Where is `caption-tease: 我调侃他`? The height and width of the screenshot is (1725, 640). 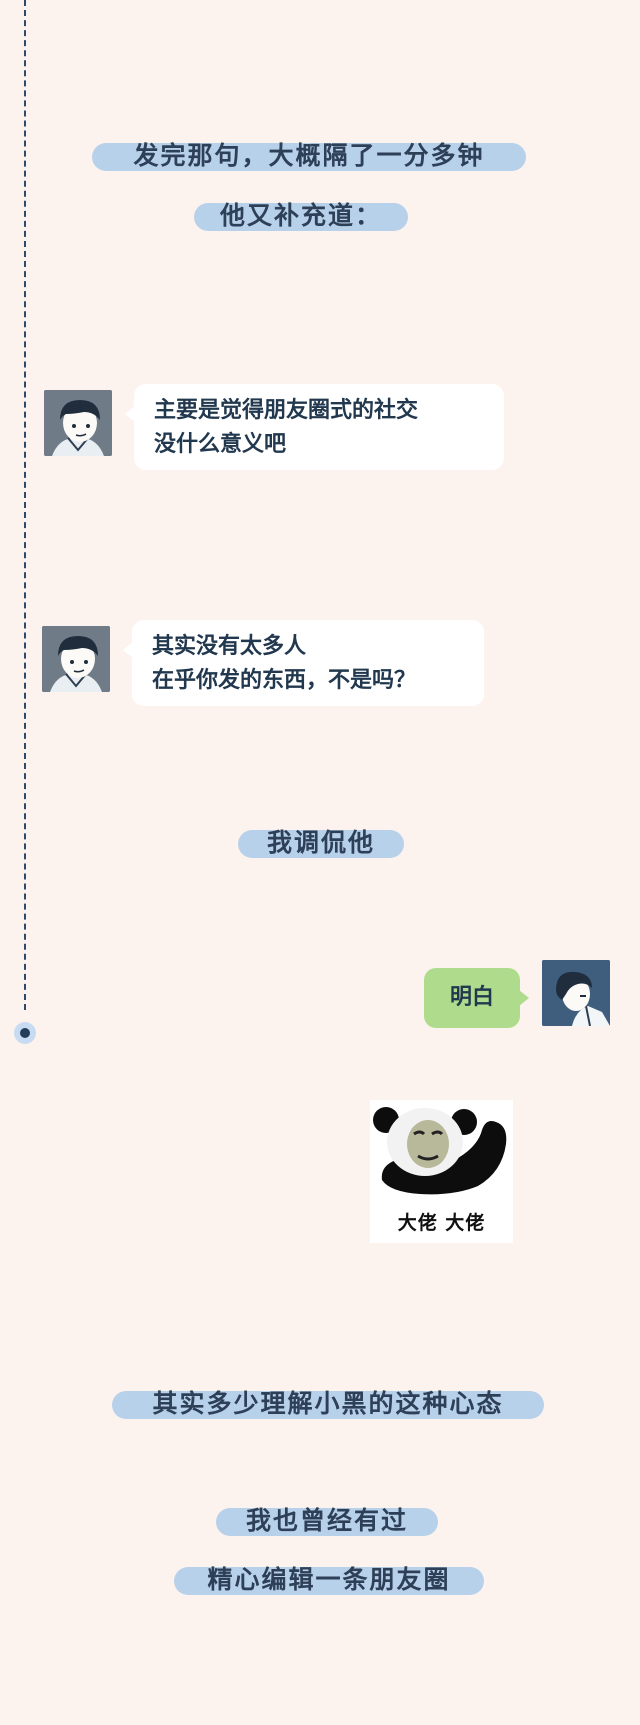 caption-tease: 我调侃他 is located at coordinates (321, 844).